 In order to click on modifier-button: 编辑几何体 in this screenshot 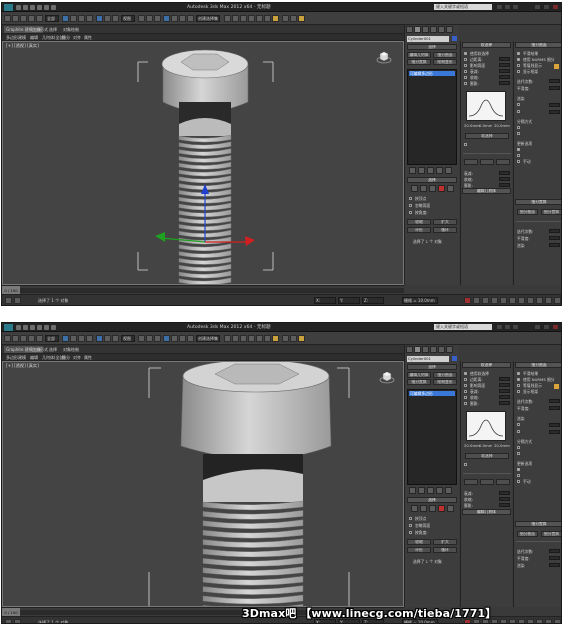, I will do `click(419, 55)`.